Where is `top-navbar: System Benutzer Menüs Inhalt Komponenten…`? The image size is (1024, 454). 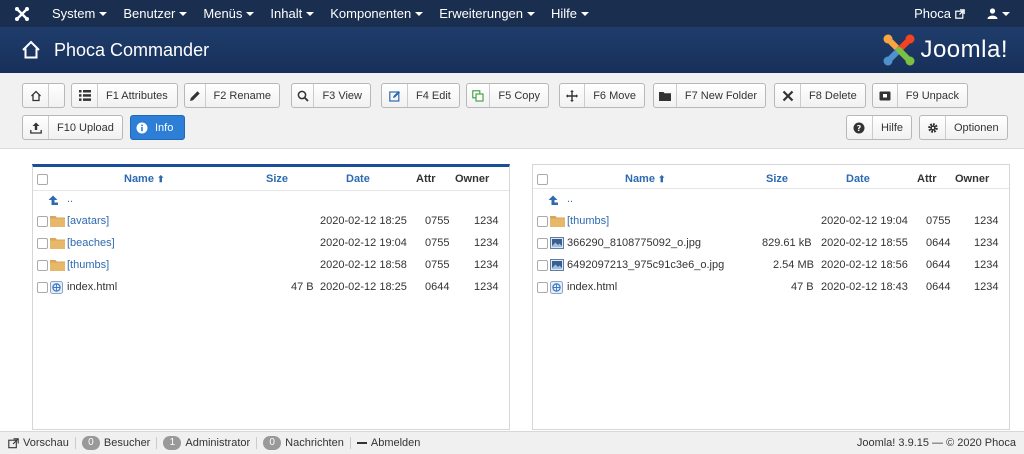
top-navbar: System Benutzer Menüs Inhalt Komponenten… is located at coordinates (512, 13).